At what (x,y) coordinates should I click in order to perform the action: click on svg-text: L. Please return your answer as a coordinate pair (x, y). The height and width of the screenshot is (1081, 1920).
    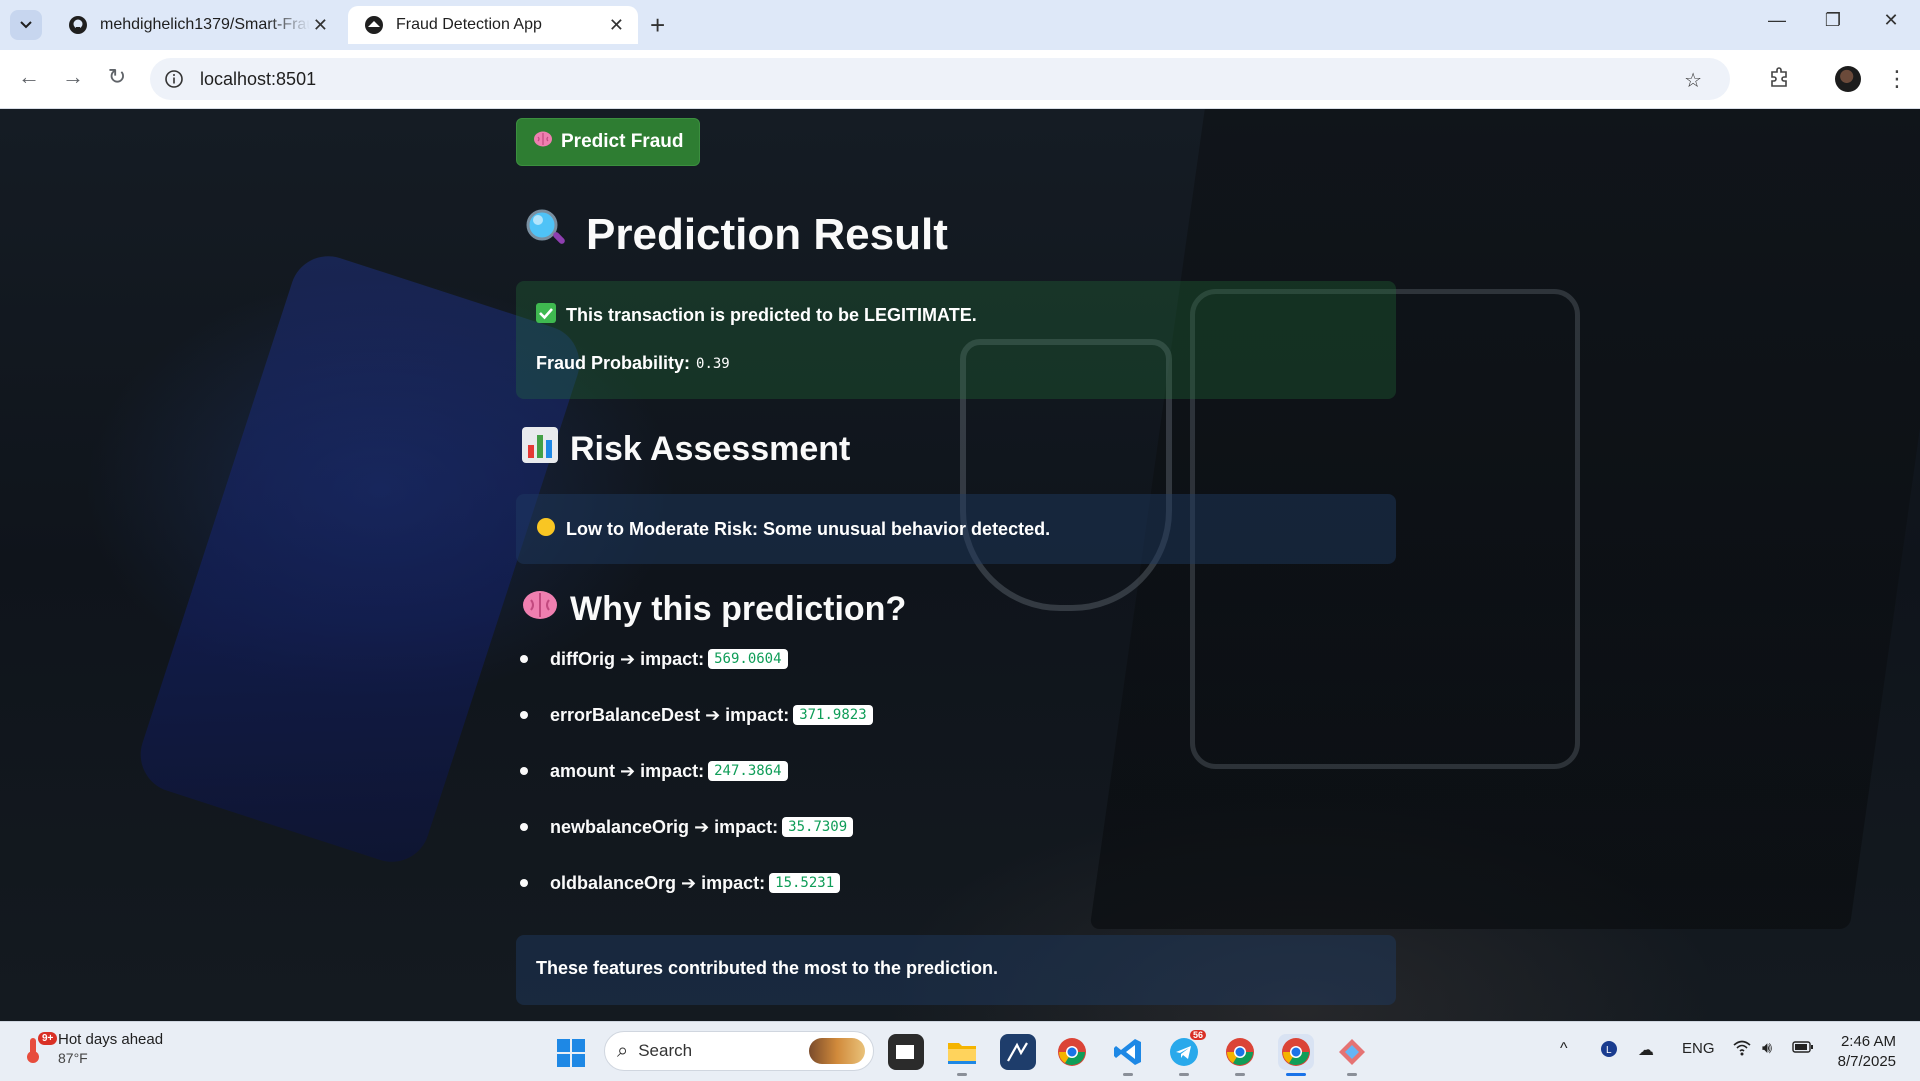
    Looking at the image, I should click on (1609, 1050).